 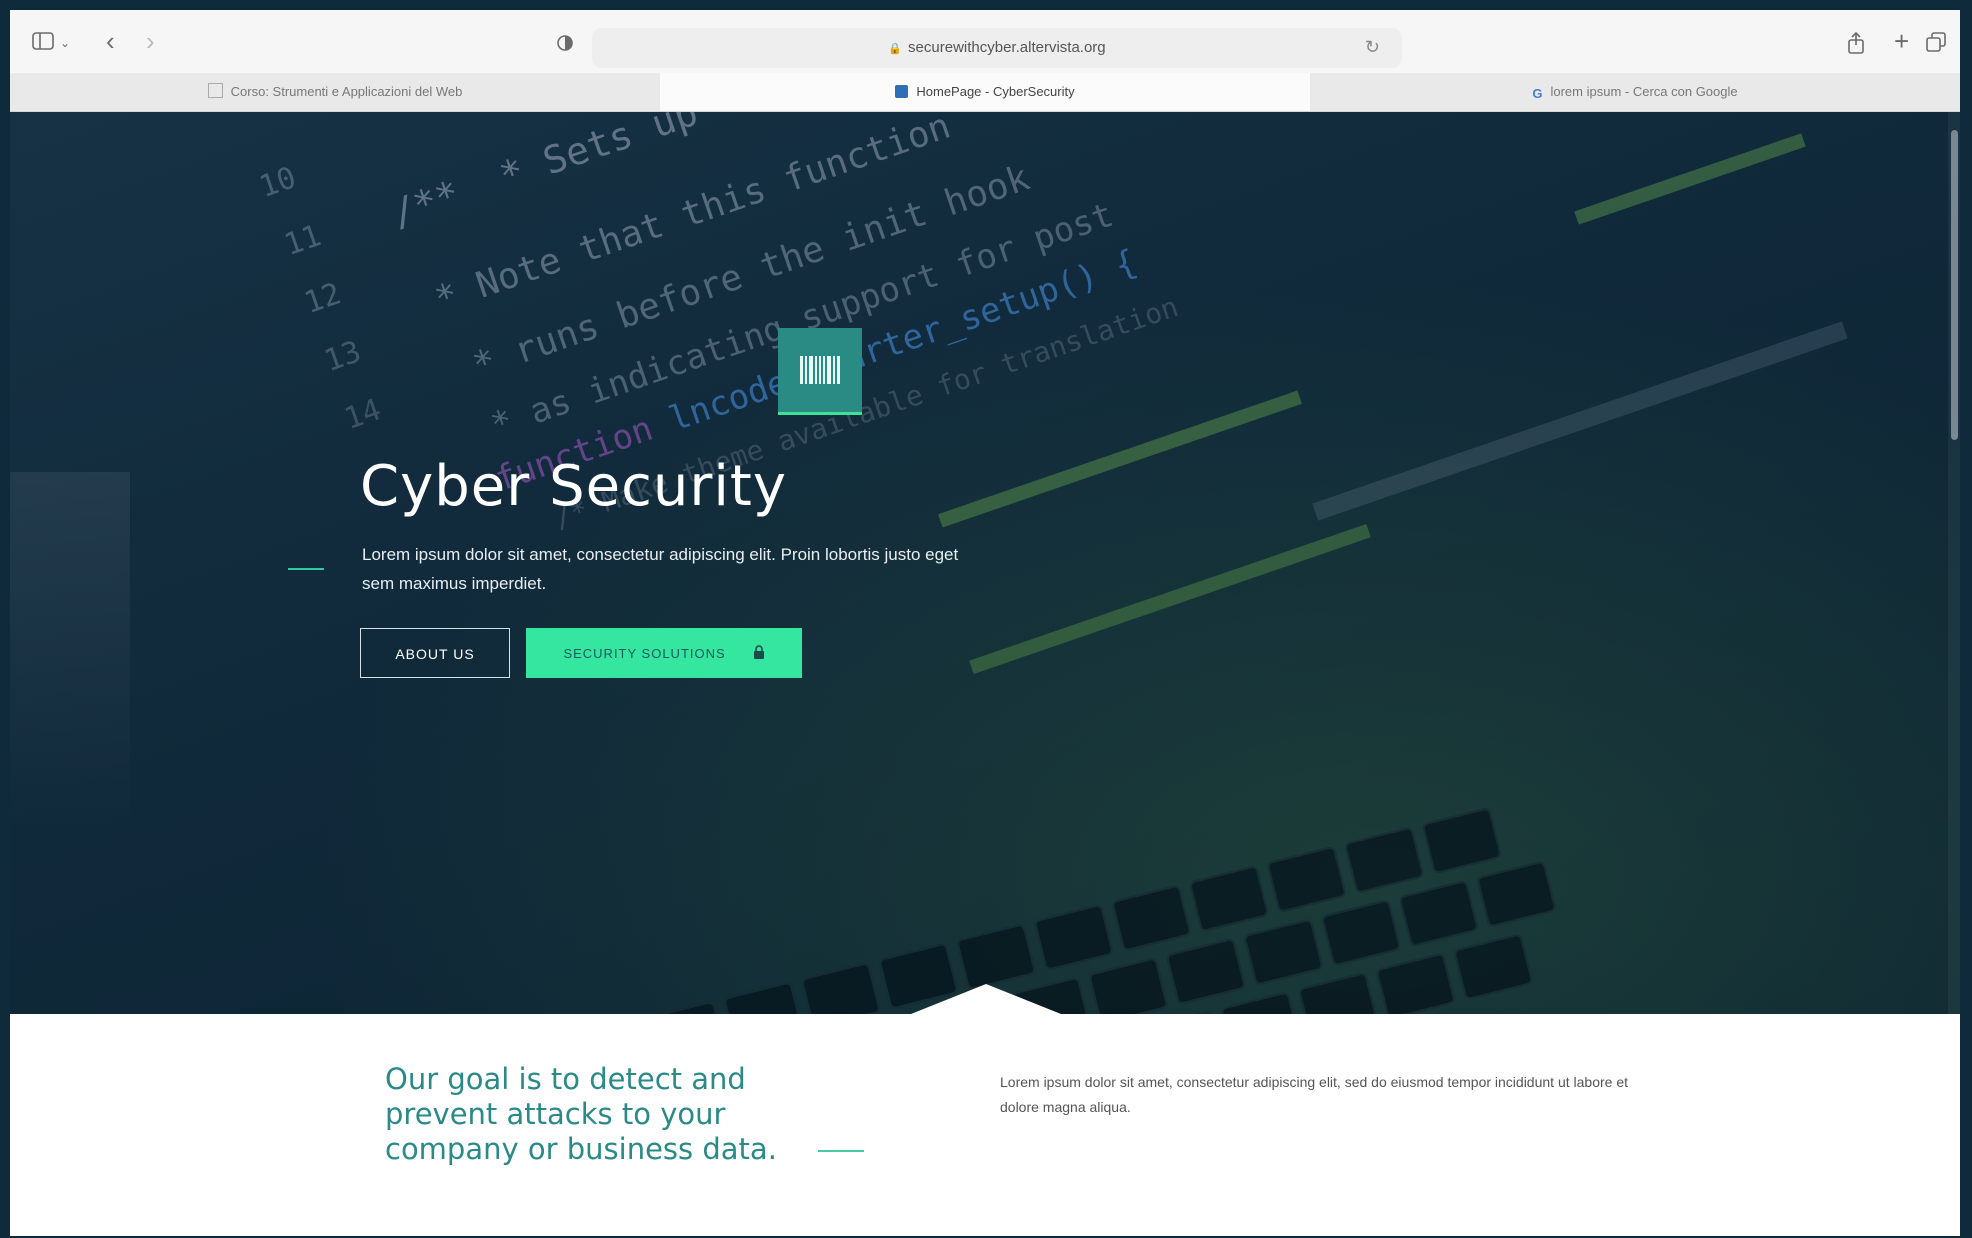 What do you see at coordinates (841, 1151) in the screenshot?
I see `goal-divider` at bounding box center [841, 1151].